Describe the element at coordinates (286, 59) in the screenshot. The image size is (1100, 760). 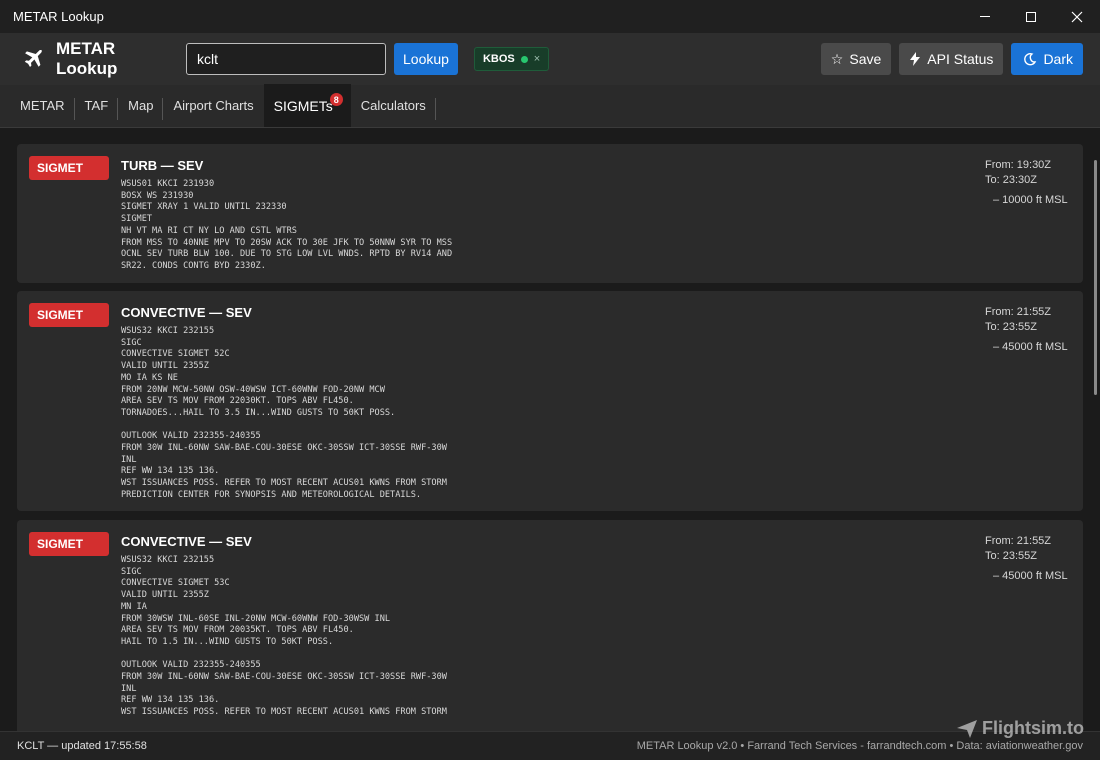
I see `station-search-input` at that location.